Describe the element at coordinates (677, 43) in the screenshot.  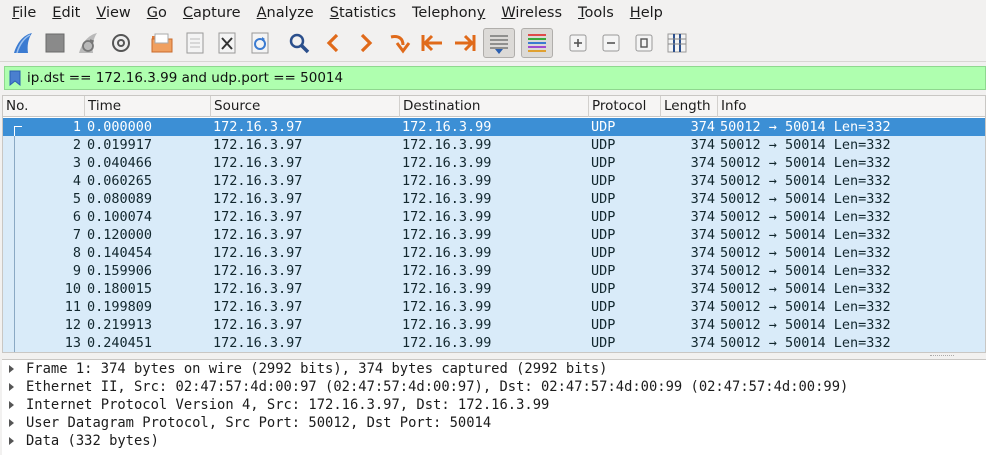
I see `resize-columns-icon` at that location.